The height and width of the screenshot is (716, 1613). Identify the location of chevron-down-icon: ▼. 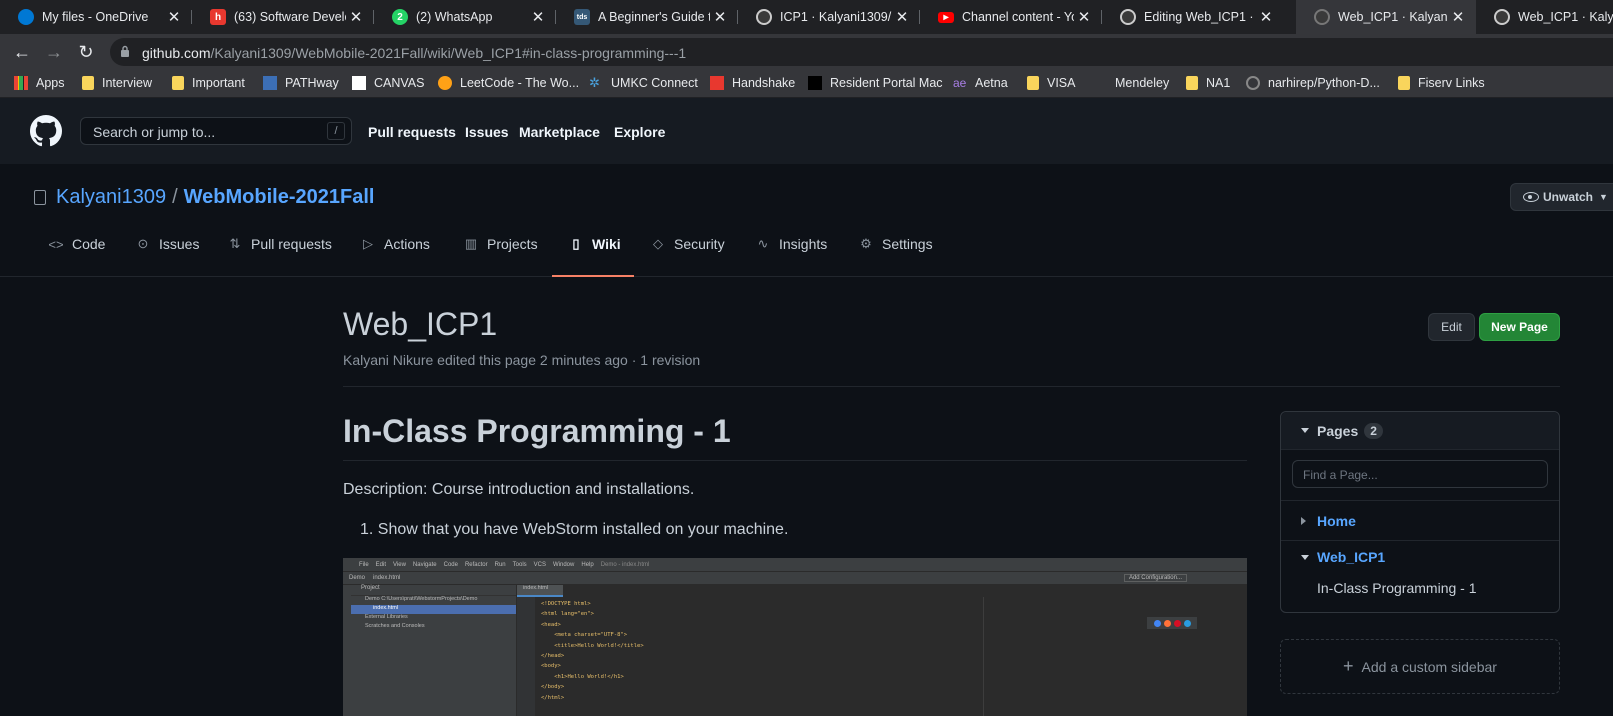
(1603, 197).